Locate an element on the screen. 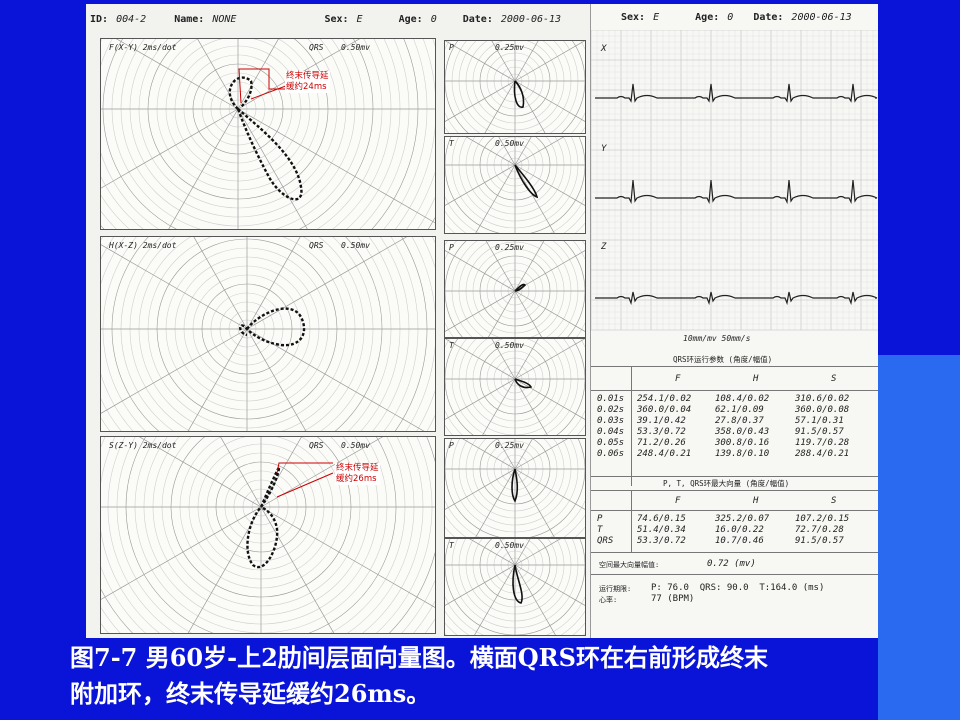  vector-table-row-1-f: 74.6/0.15 is located at coordinates (661, 519).